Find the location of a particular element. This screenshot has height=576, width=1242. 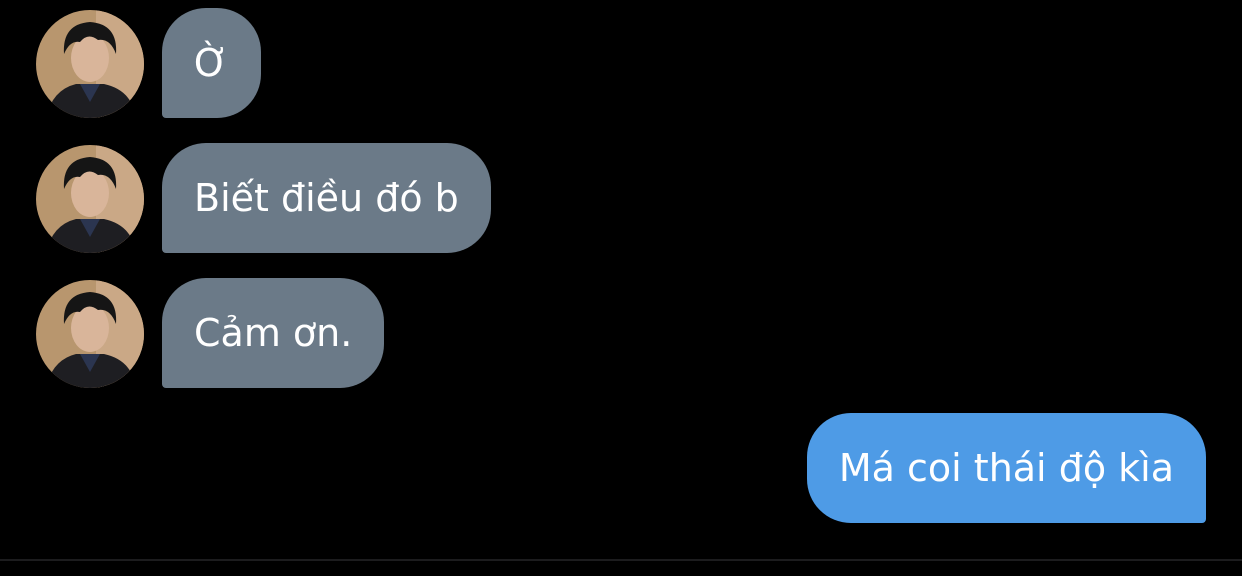

message-row-incoming: Biết điều đó b is located at coordinates (263, 198).